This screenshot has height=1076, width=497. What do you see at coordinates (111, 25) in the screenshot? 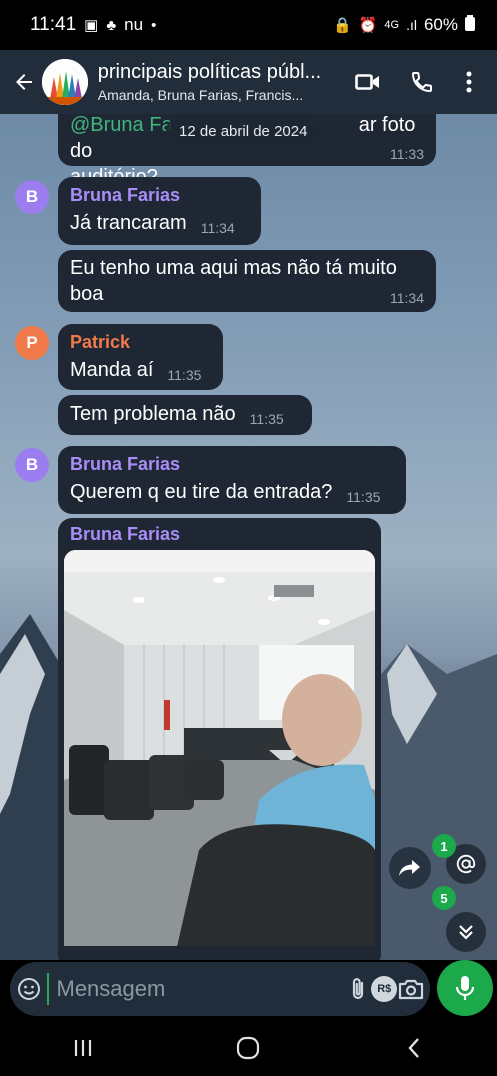
I see `leaf-icon: ♣` at bounding box center [111, 25].